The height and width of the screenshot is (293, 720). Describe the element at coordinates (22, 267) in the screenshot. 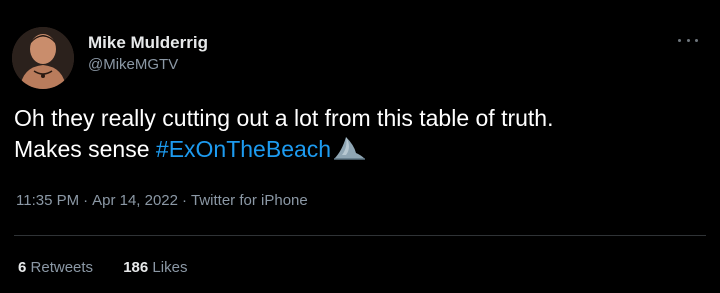

I see `retweets-count: 6` at that location.